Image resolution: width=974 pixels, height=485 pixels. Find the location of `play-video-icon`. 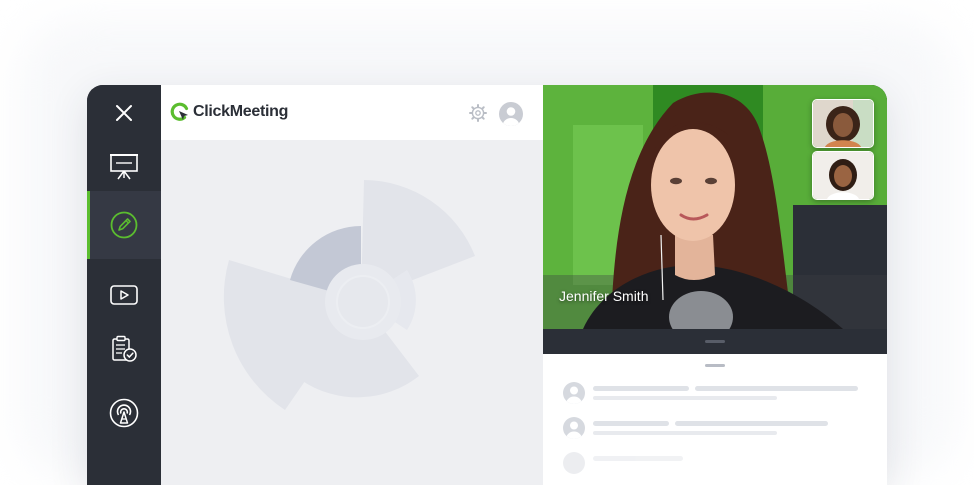

play-video-icon is located at coordinates (124, 295).